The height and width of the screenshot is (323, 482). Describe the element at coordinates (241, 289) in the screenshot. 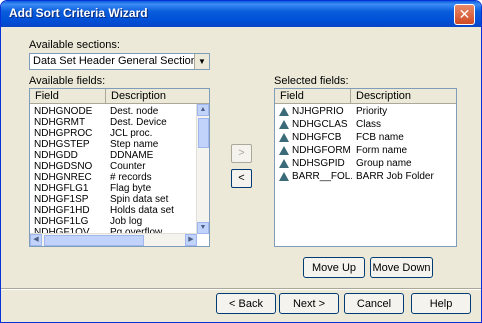

I see `separator` at that location.